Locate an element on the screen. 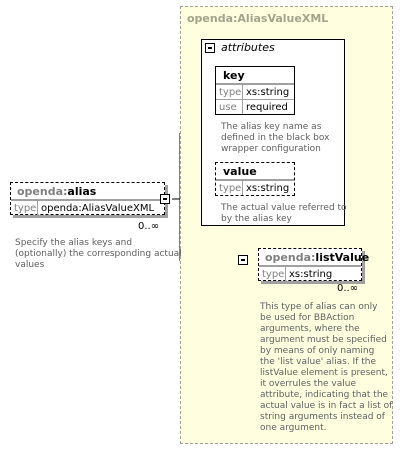 This screenshot has width=405, height=450. collapse-sequence-icon is located at coordinates (243, 260).